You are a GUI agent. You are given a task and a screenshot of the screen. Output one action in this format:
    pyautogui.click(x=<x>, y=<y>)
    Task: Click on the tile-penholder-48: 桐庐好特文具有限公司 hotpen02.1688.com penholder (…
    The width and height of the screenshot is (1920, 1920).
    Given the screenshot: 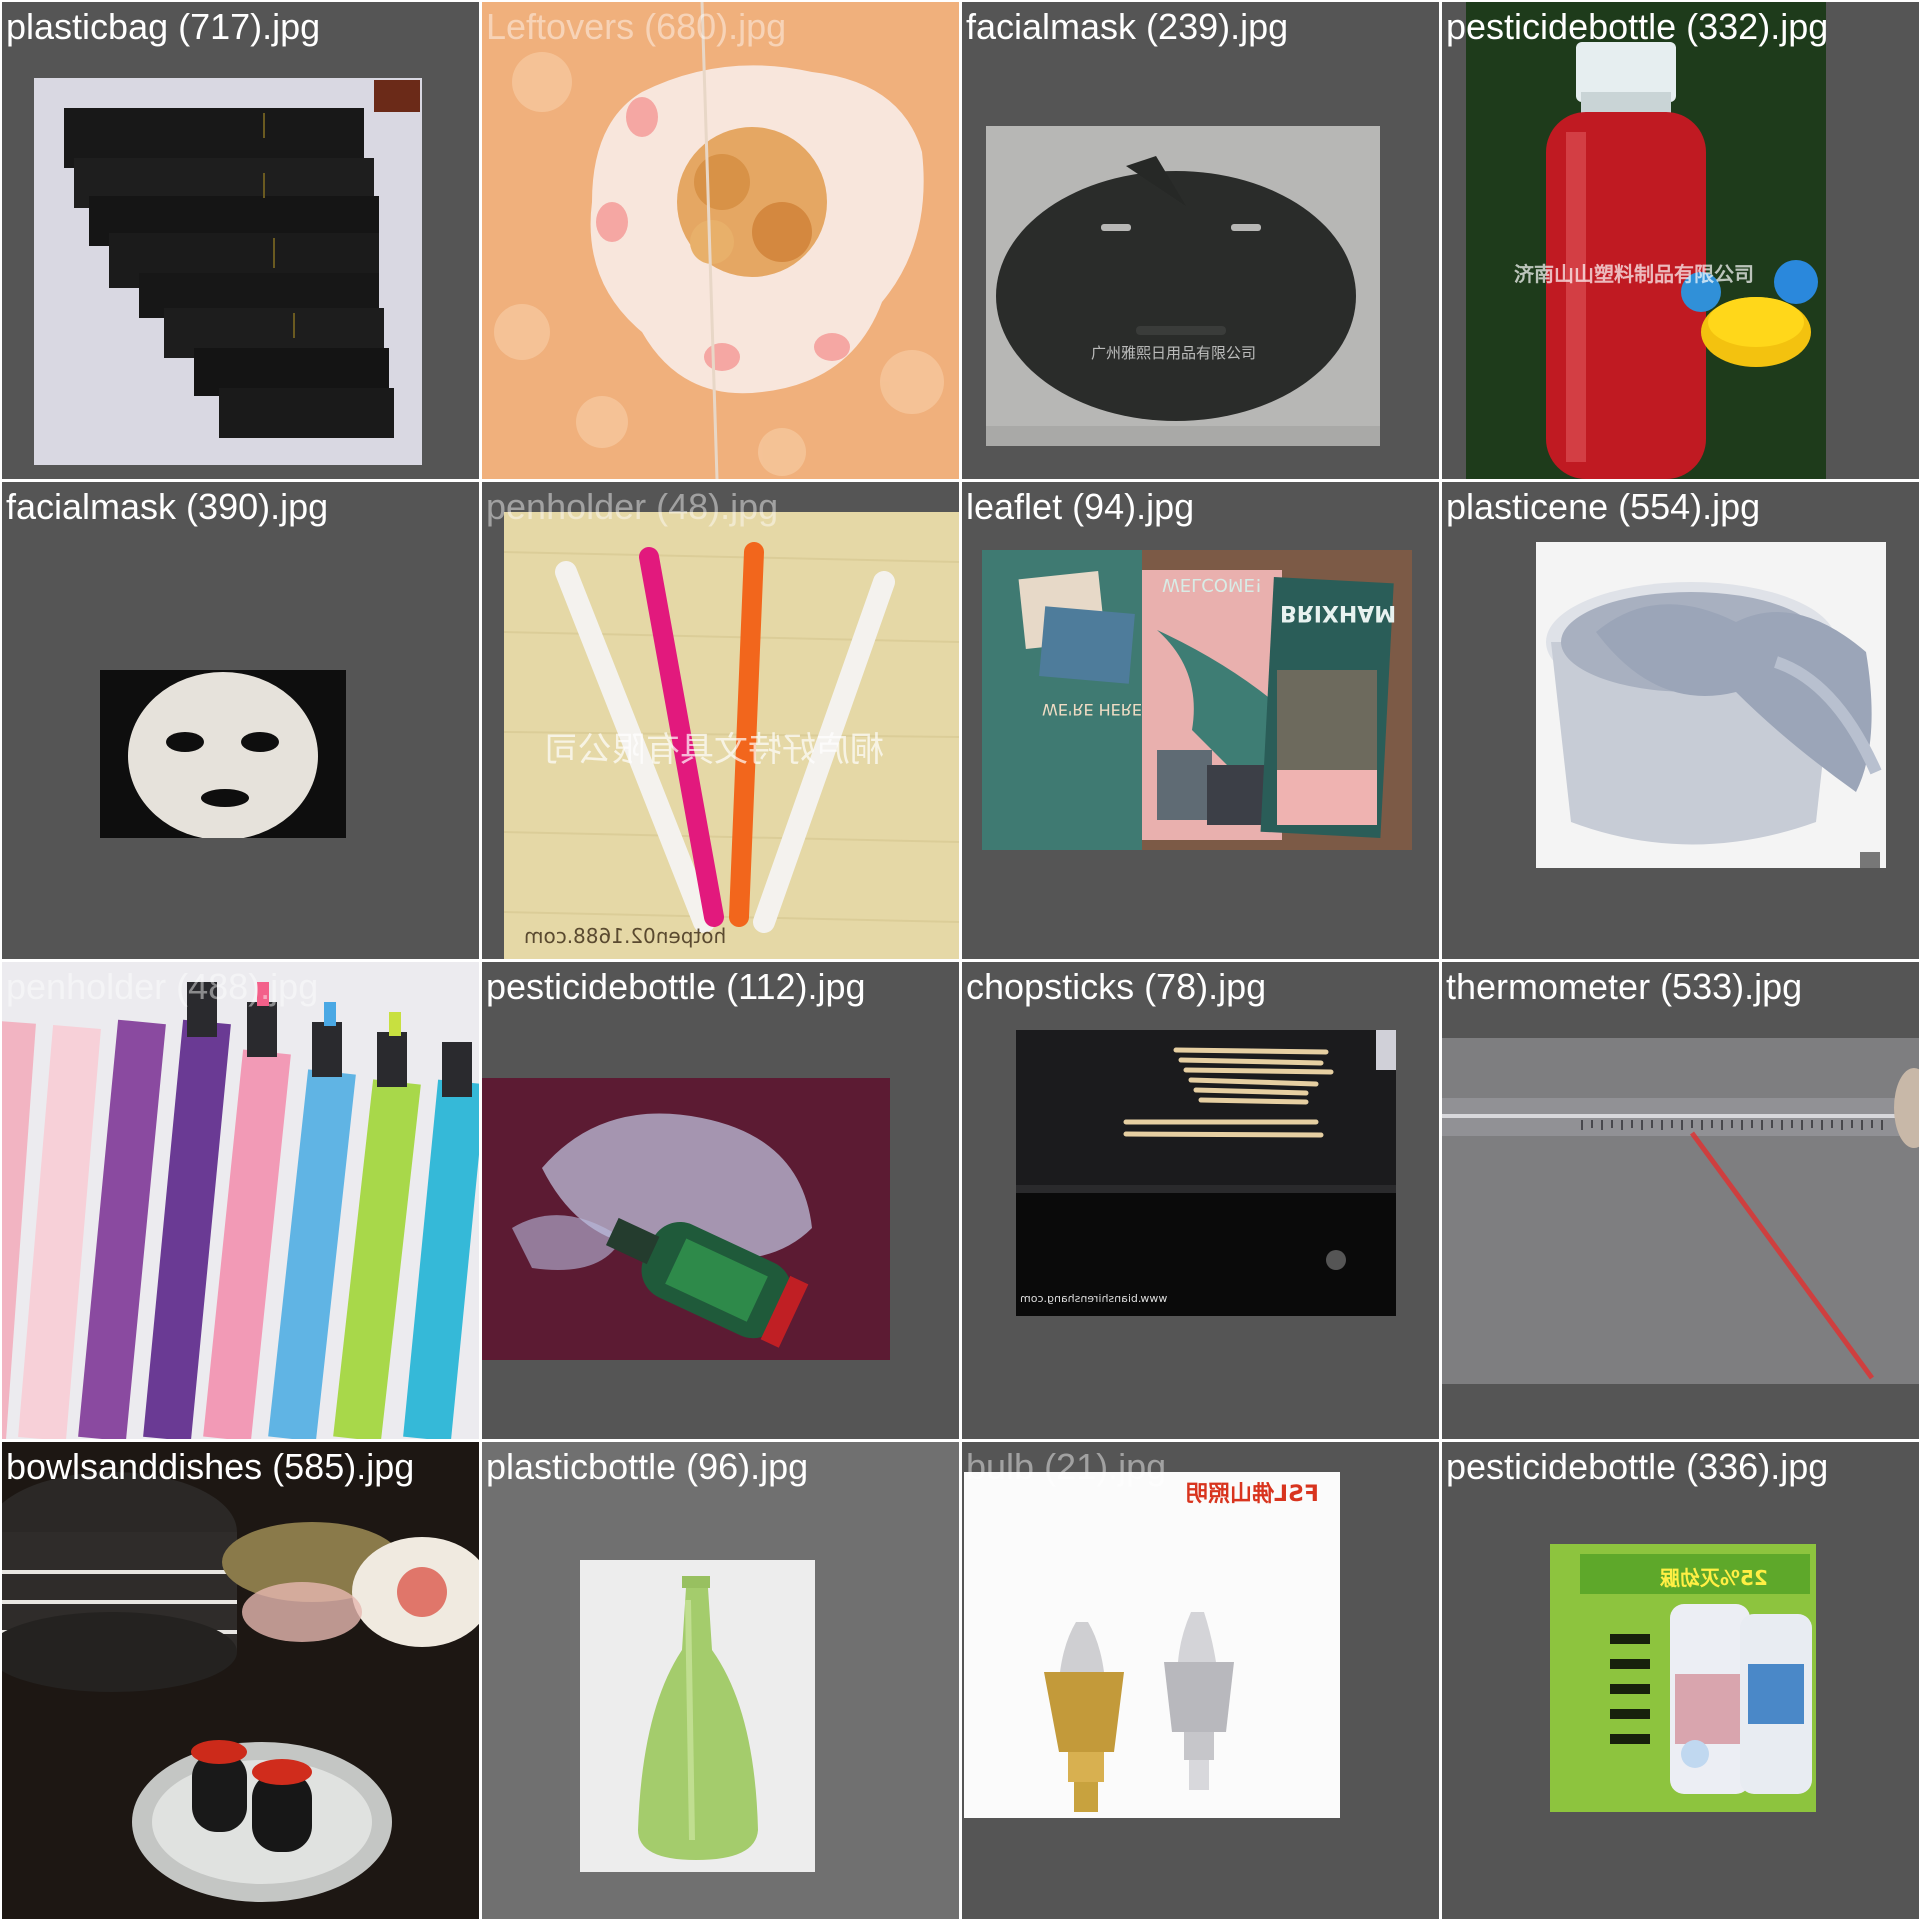 What is the action you would take?
    pyautogui.click(x=720, y=720)
    